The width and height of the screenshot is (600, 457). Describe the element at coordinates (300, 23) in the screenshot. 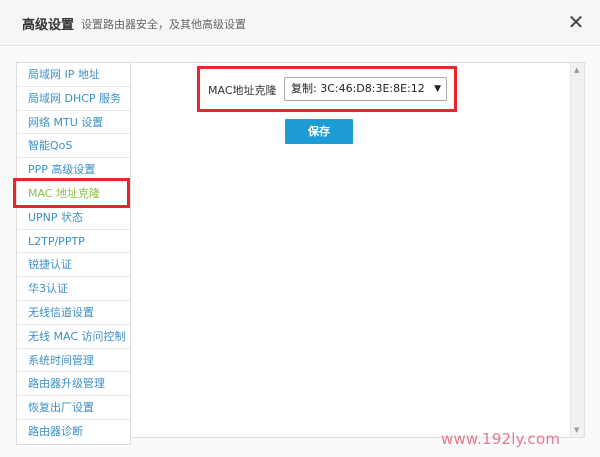

I see `dialog-header: 高级设置 设置路由器安全，及其他高级设置 ✕` at that location.